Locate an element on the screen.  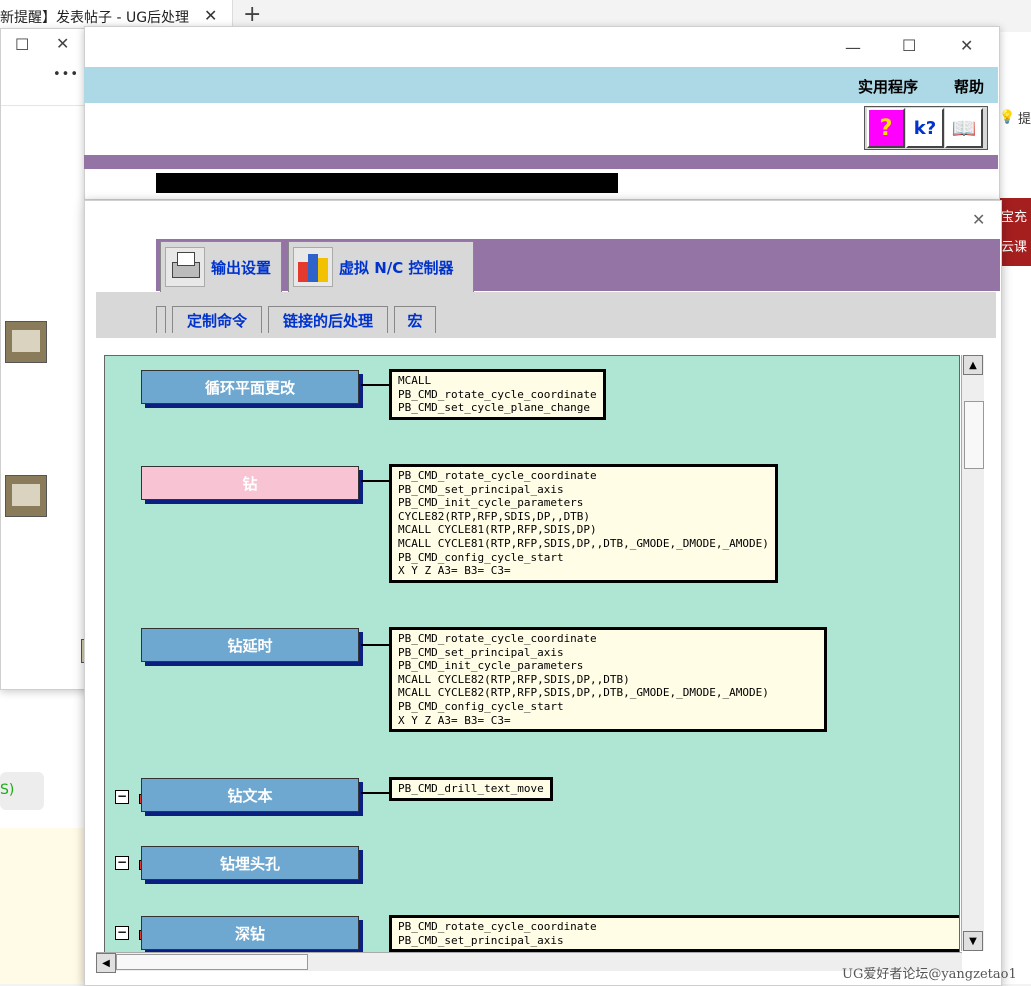
minimize-icon: — is located at coordinates (853, 47).